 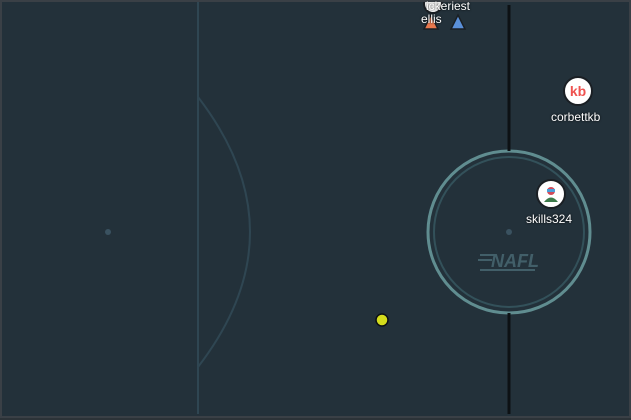 What do you see at coordinates (576, 117) in the screenshot?
I see `corbettkb-label: corbettkb` at bounding box center [576, 117].